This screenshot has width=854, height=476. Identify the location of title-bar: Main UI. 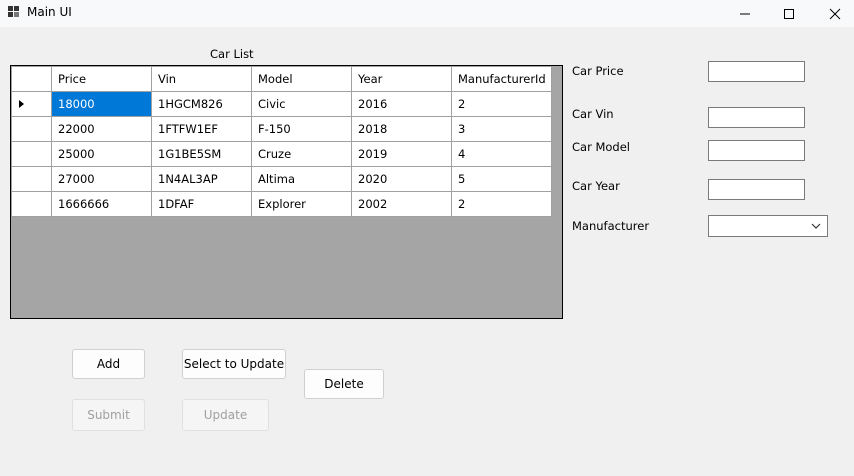
(427, 13).